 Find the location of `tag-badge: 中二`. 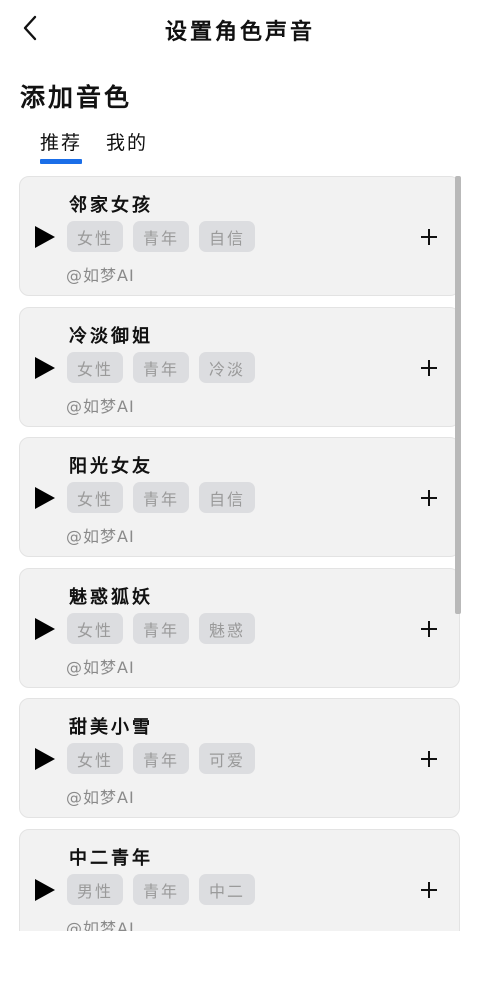

tag-badge: 中二 is located at coordinates (227, 889).